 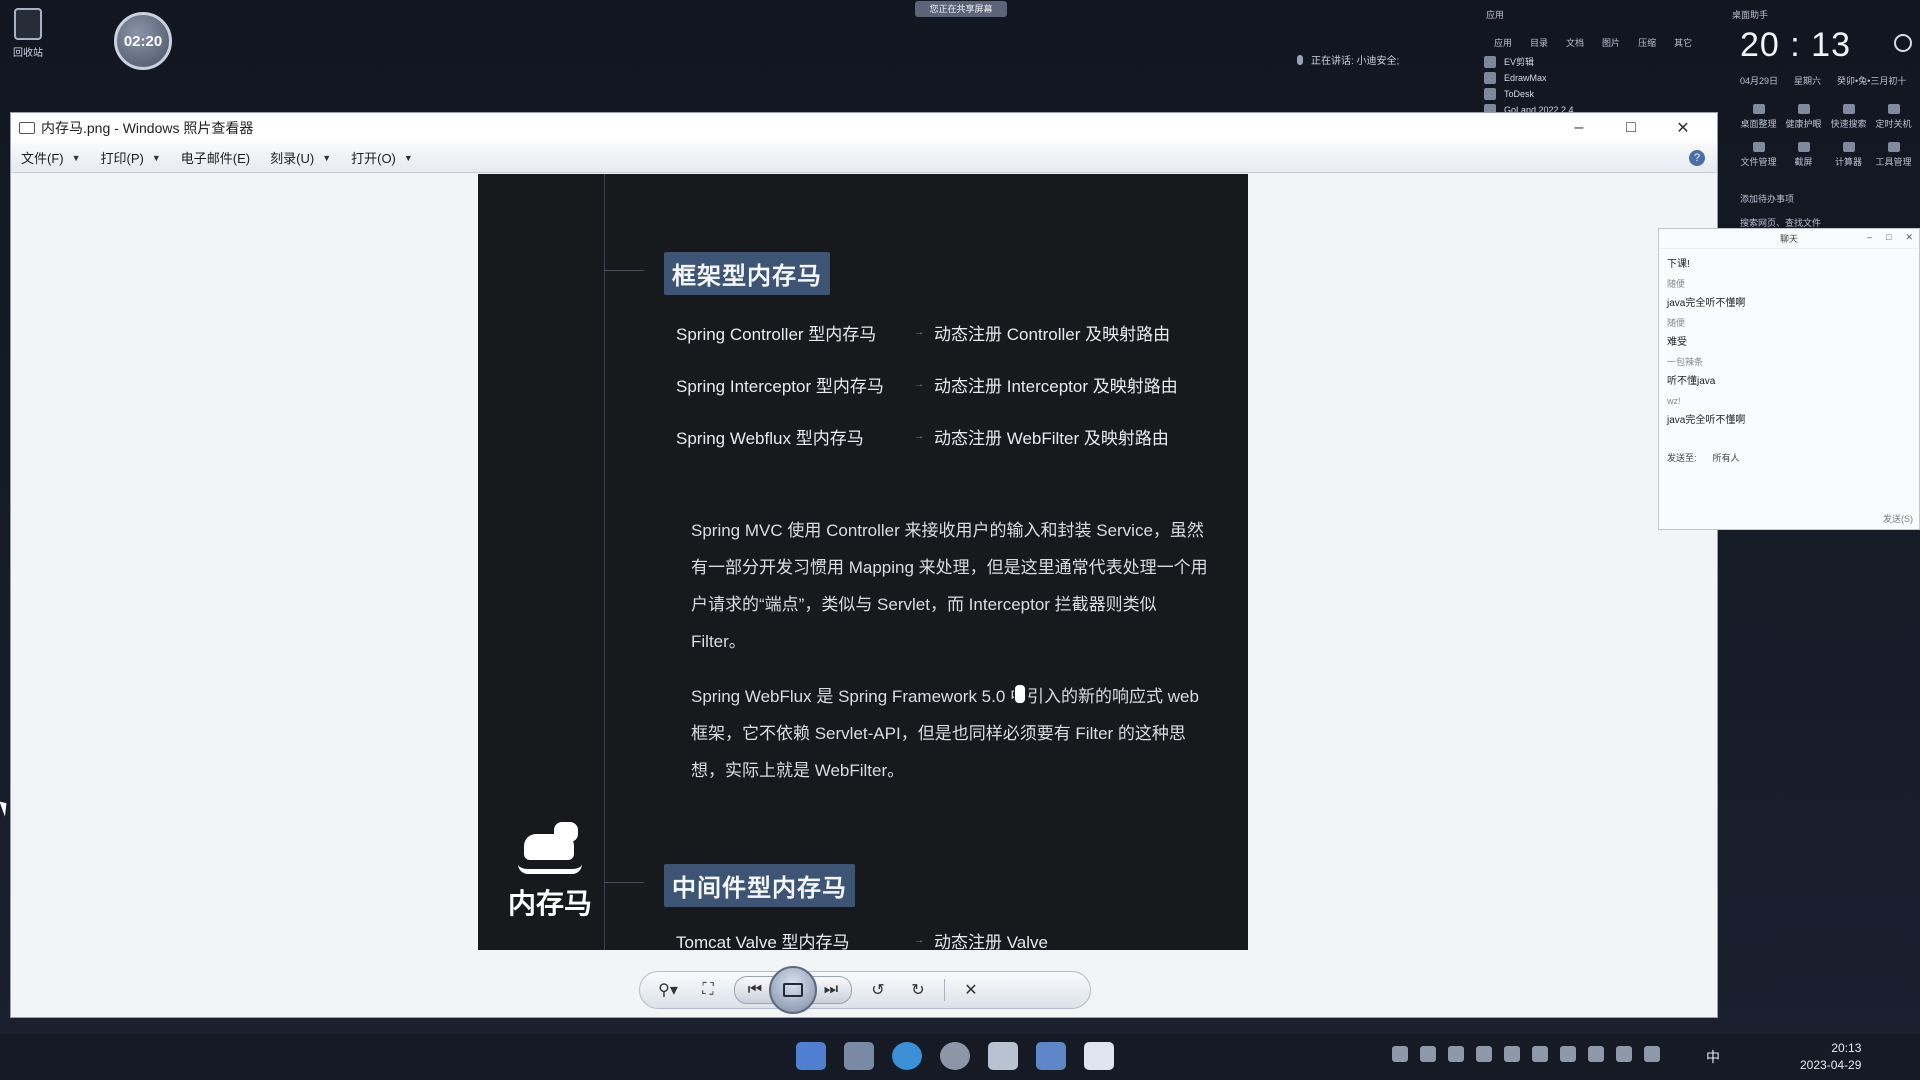 What do you see at coordinates (971, 990) in the screenshot?
I see `delete-icon: ✕` at bounding box center [971, 990].